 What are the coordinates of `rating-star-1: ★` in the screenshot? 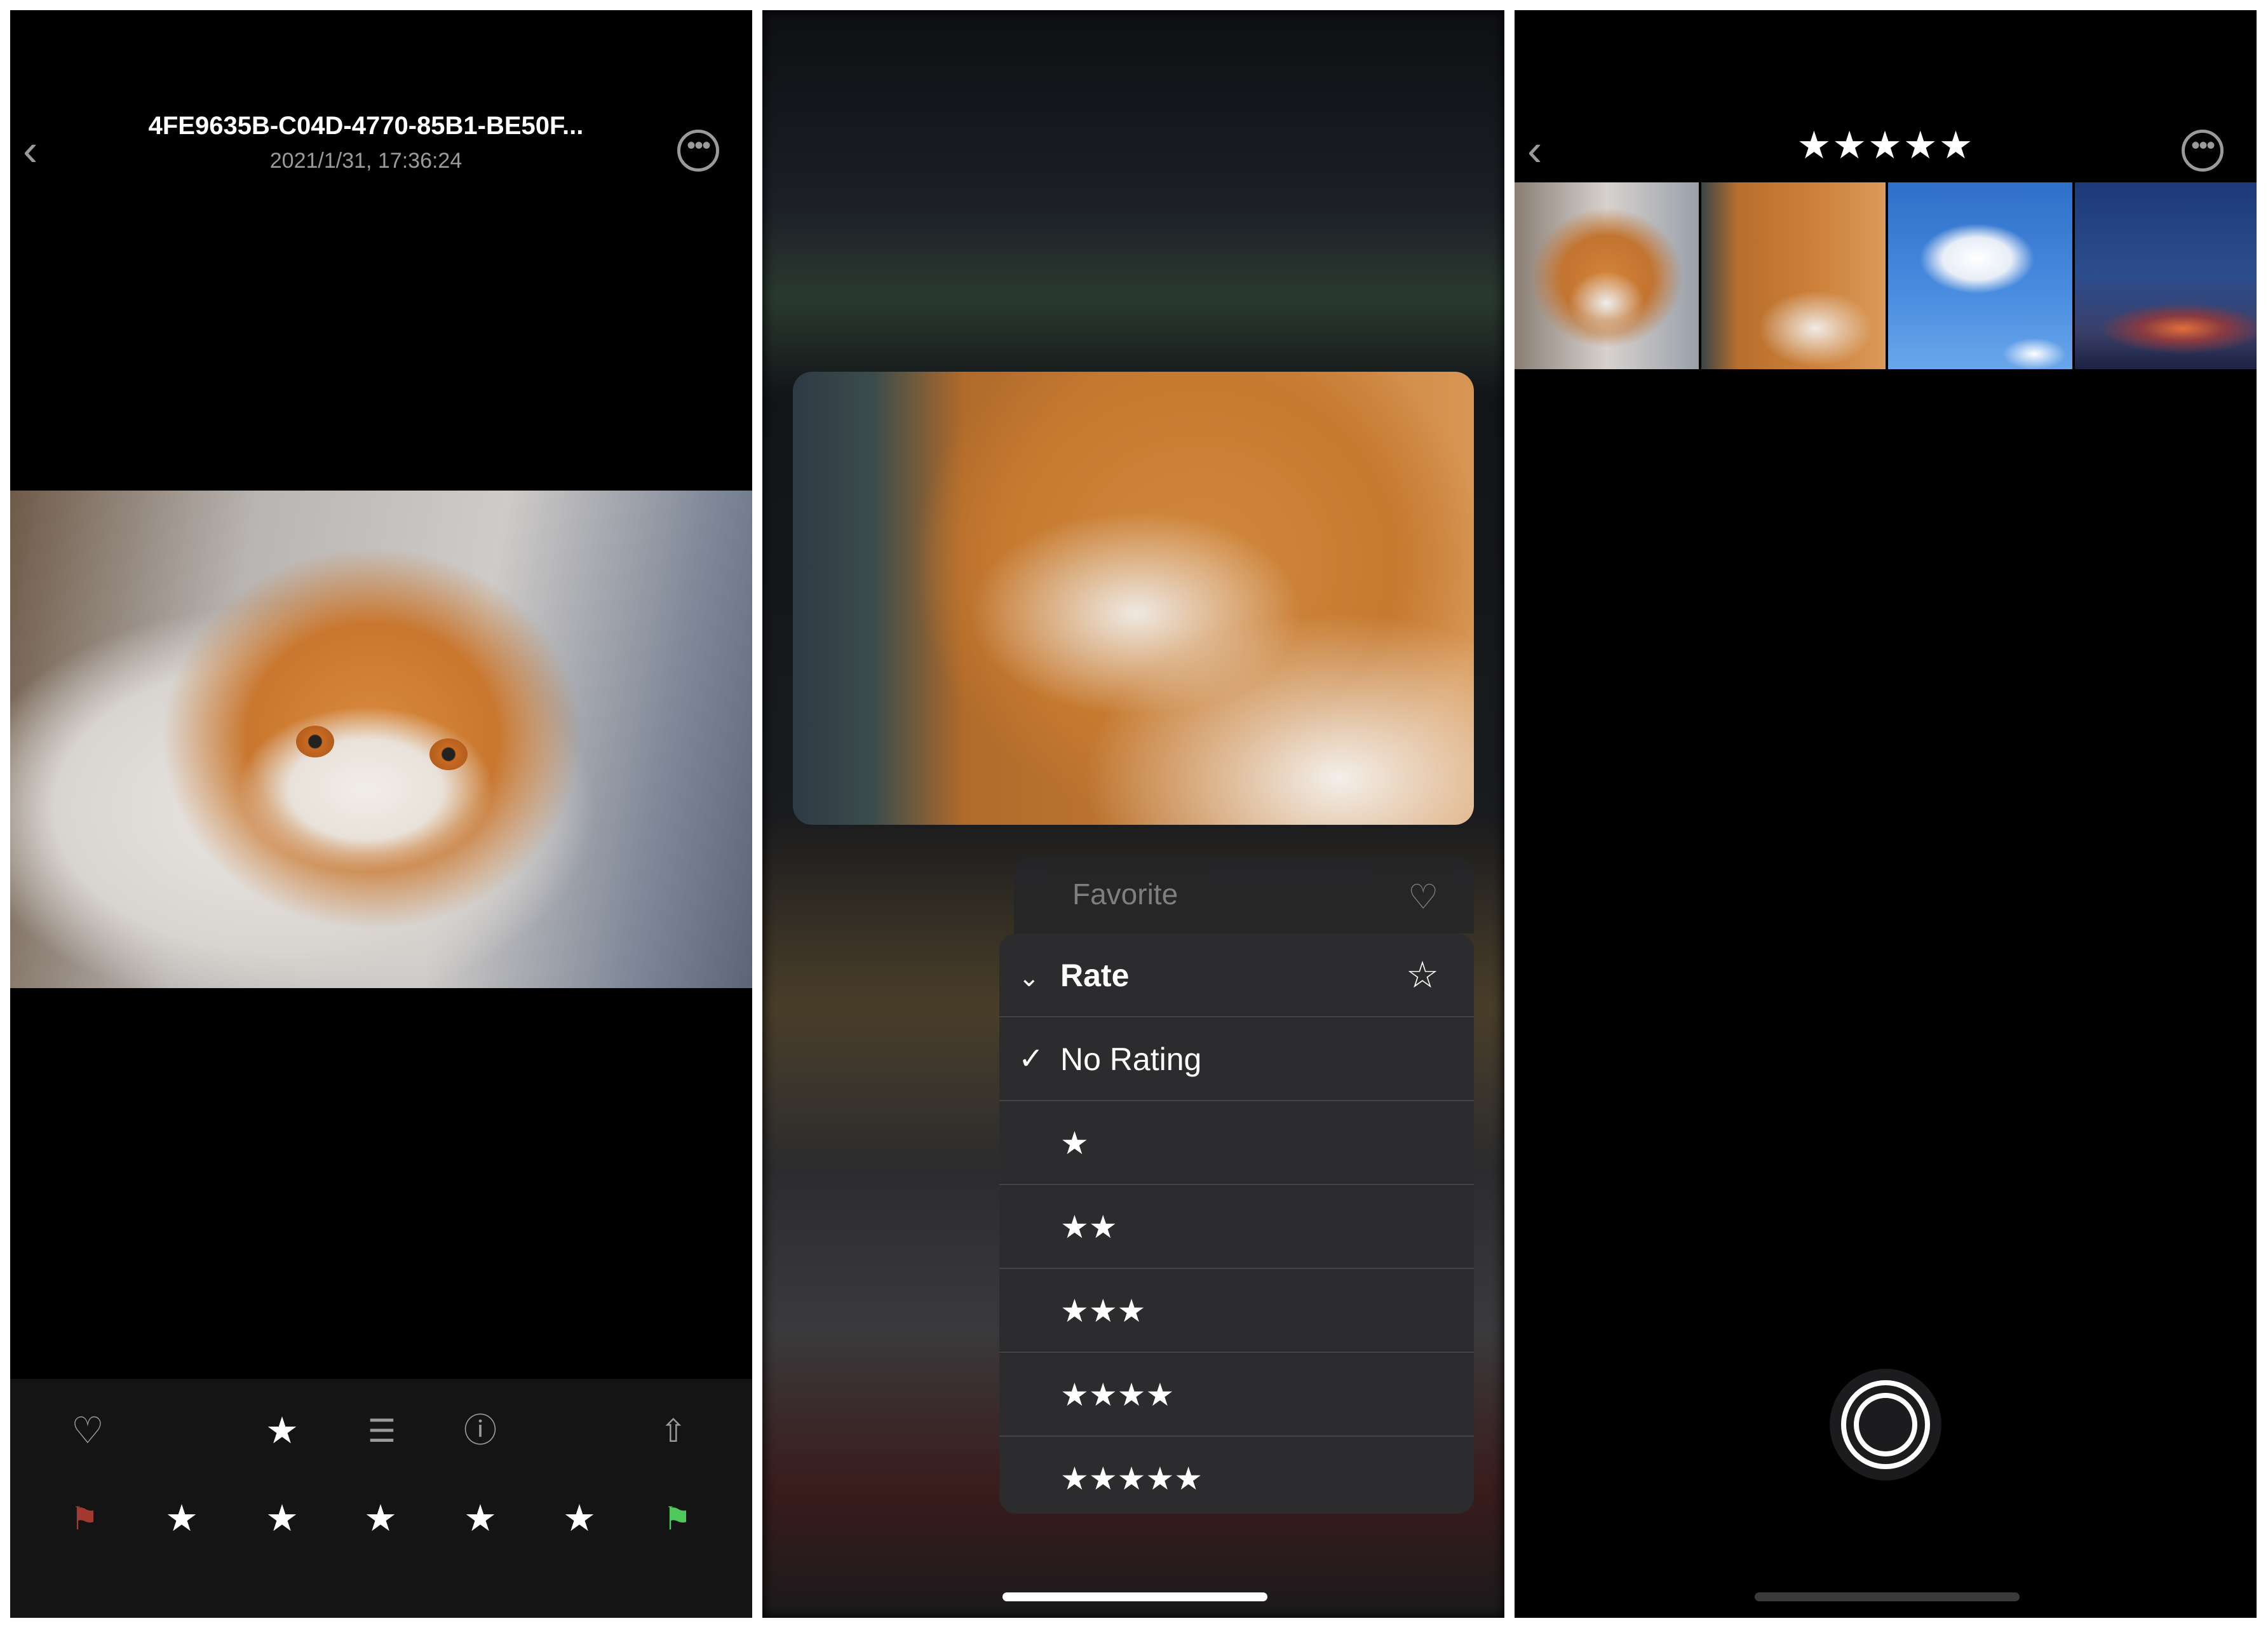 It's located at (181, 1519).